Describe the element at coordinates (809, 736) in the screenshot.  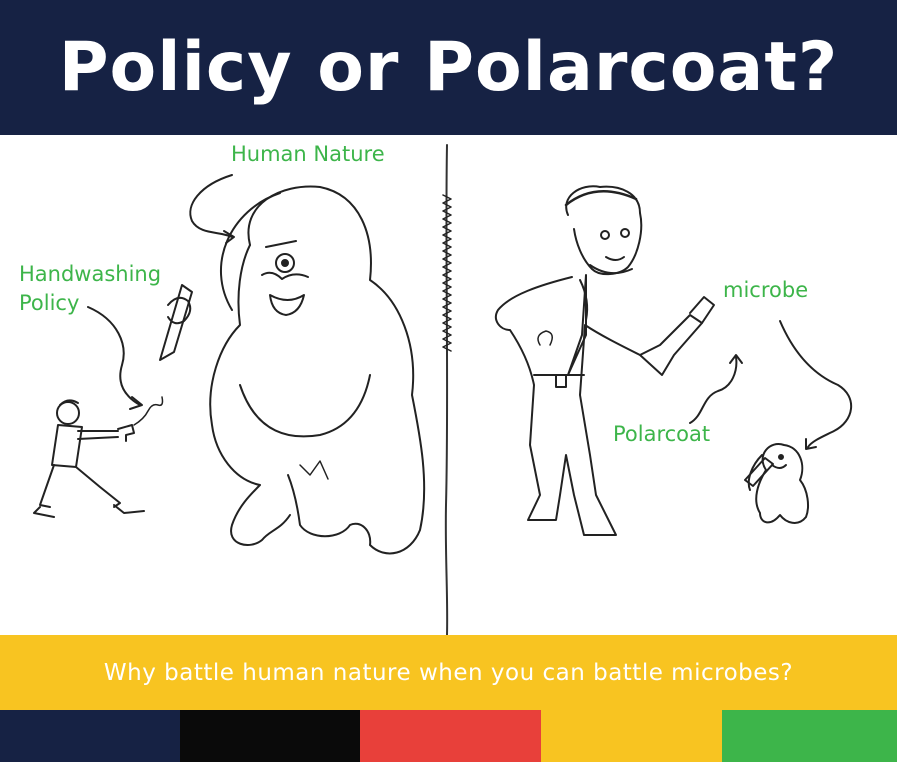
I see `stripe-green` at that location.